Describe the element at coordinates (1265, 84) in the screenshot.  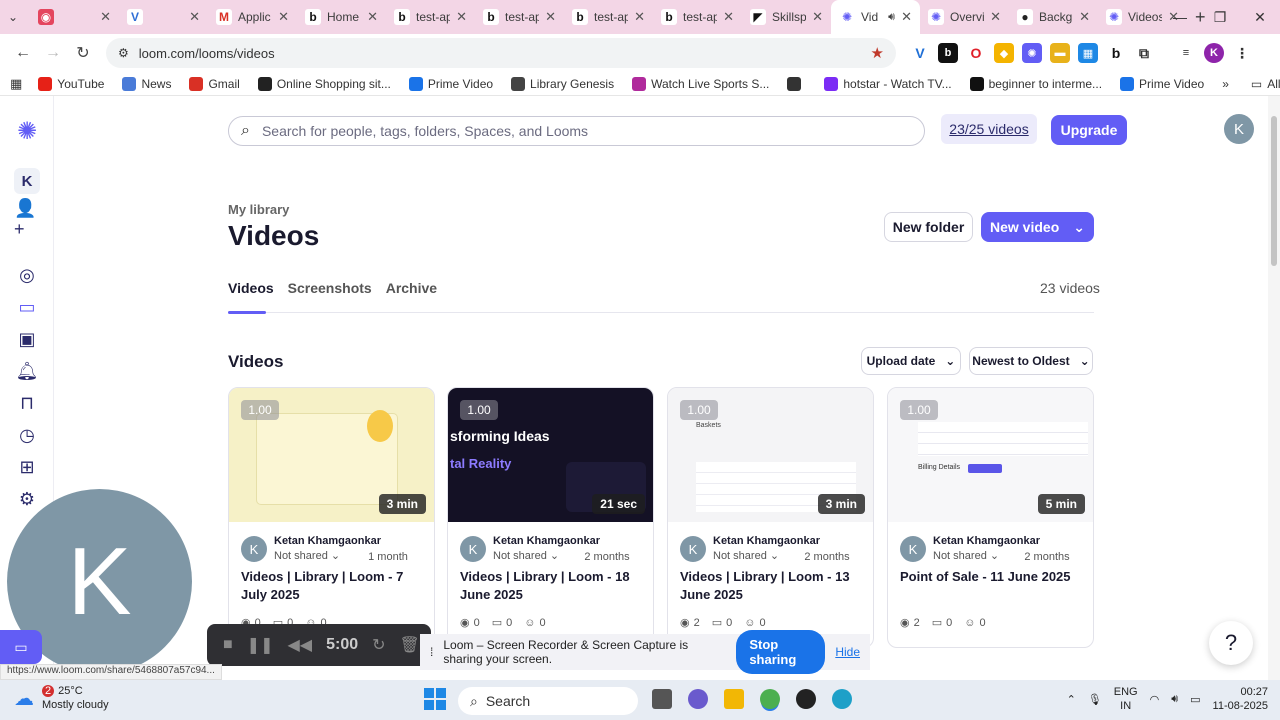
I see `all-bookmarks-folder: ▭ All Bookmarks` at that location.